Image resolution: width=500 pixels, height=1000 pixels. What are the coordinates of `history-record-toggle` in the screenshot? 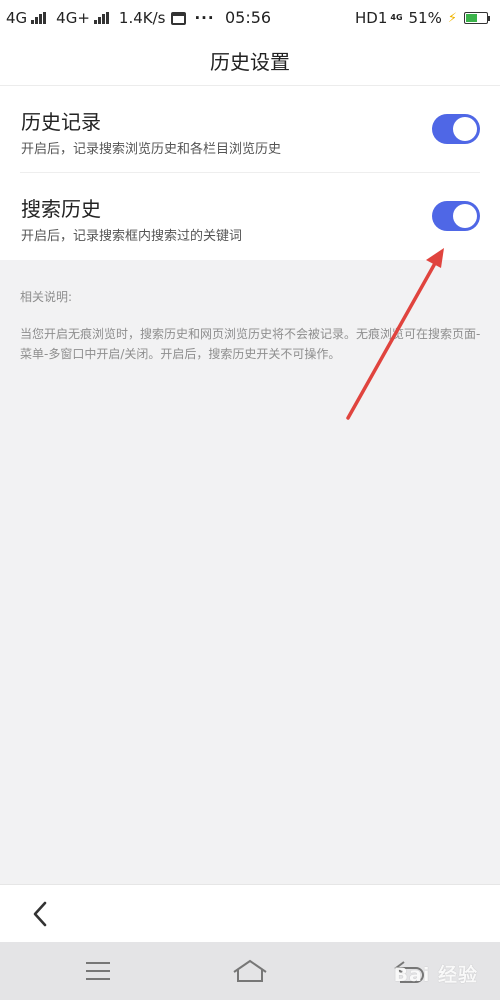 It's located at (456, 129).